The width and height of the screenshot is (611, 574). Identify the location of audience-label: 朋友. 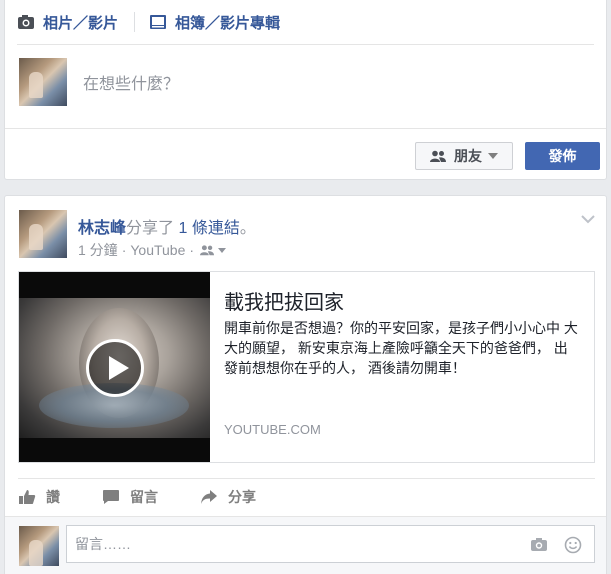
(468, 156).